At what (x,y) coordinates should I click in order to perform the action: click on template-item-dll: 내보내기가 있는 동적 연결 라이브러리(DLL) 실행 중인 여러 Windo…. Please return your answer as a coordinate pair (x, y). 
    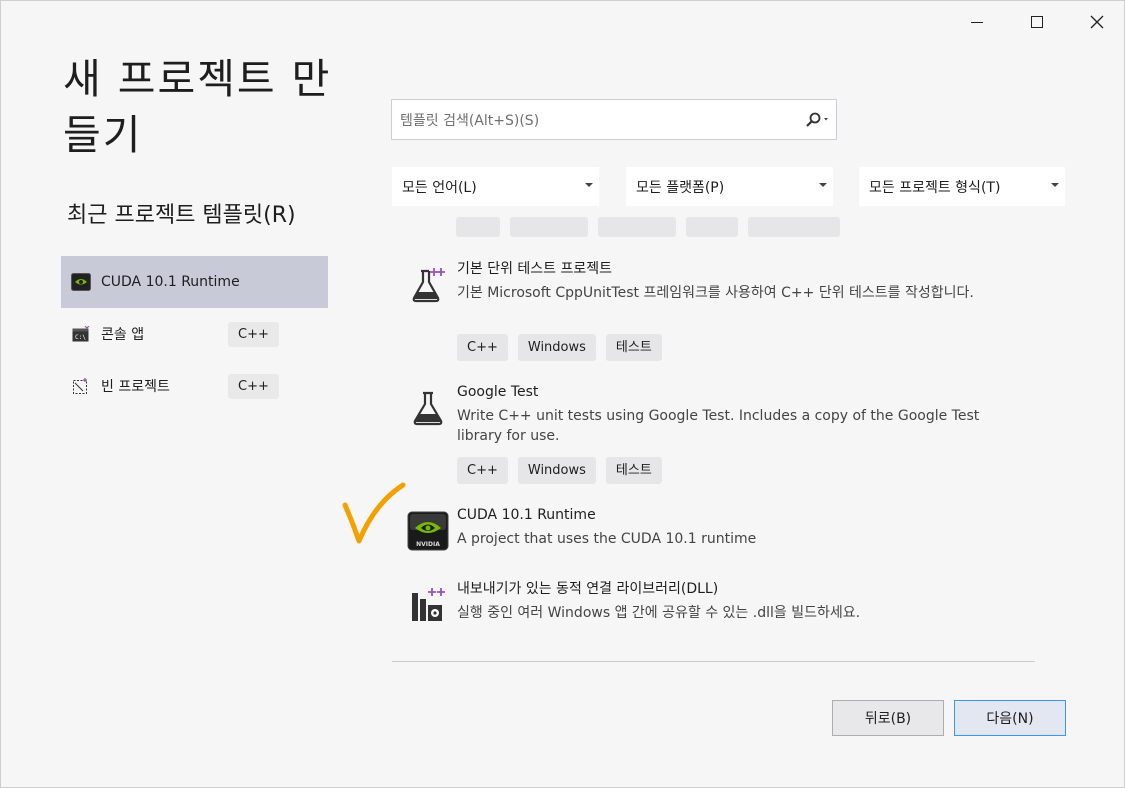
    Looking at the image, I should click on (713, 609).